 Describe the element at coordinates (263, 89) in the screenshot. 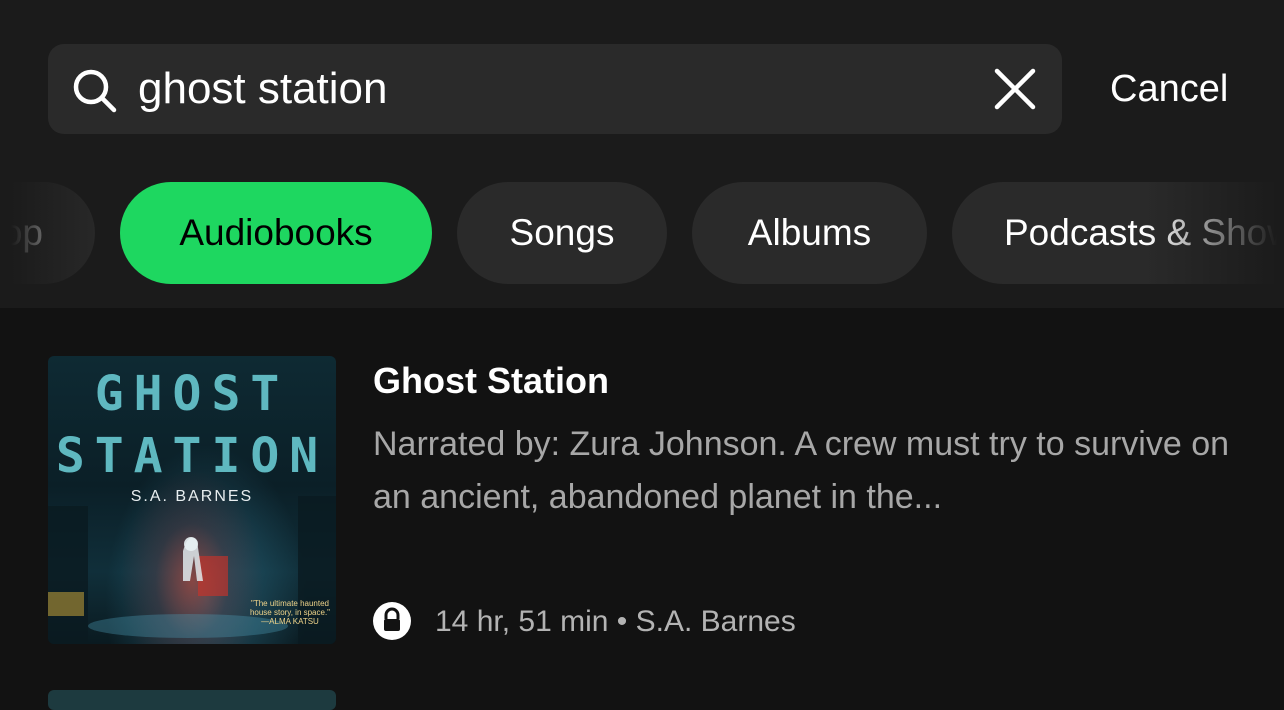

I see `search-input: ghost station` at that location.